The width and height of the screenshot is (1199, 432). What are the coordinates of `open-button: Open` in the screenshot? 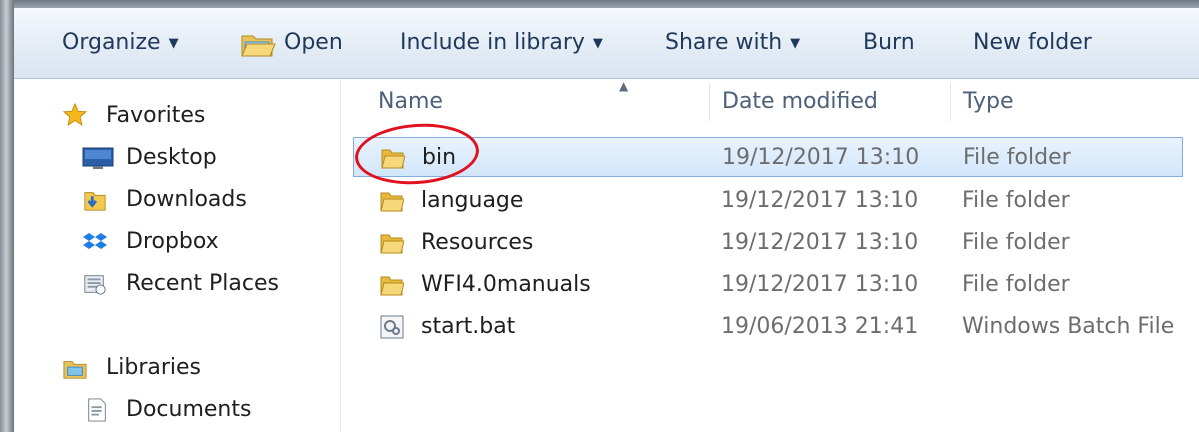 It's located at (292, 43).